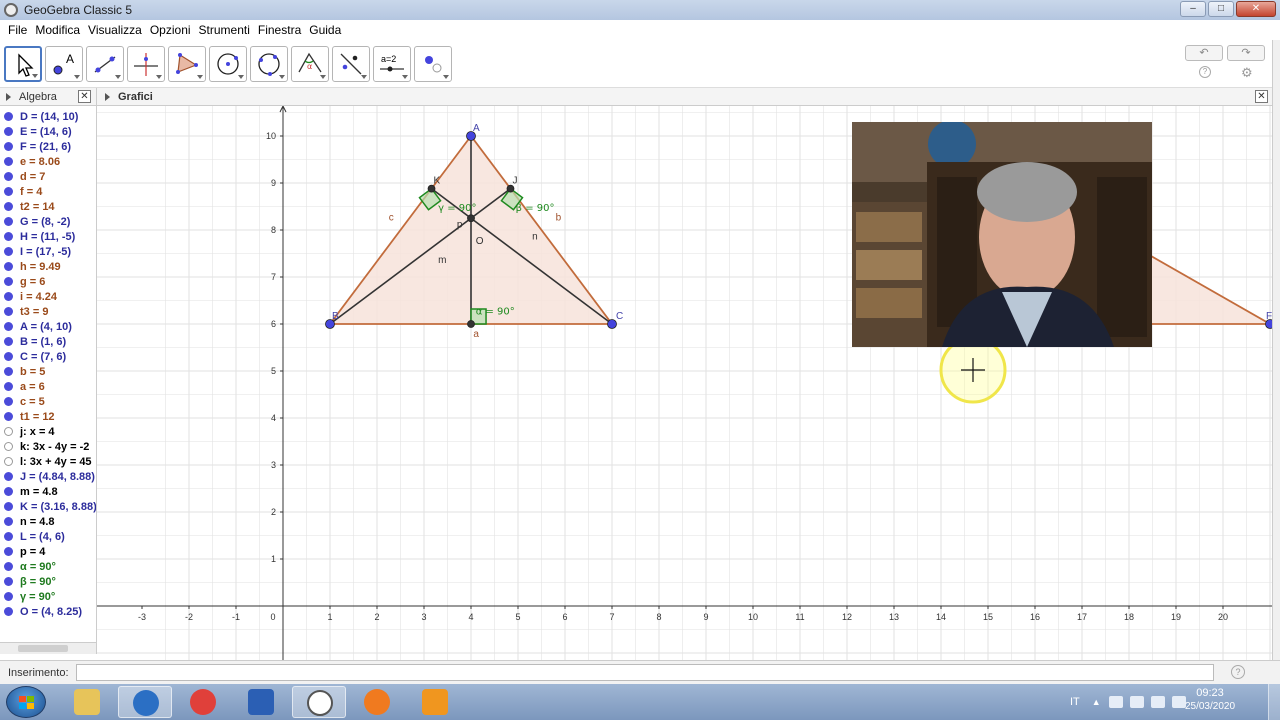  What do you see at coordinates (1274, 702) in the screenshot?
I see `show-desktop-button` at bounding box center [1274, 702].